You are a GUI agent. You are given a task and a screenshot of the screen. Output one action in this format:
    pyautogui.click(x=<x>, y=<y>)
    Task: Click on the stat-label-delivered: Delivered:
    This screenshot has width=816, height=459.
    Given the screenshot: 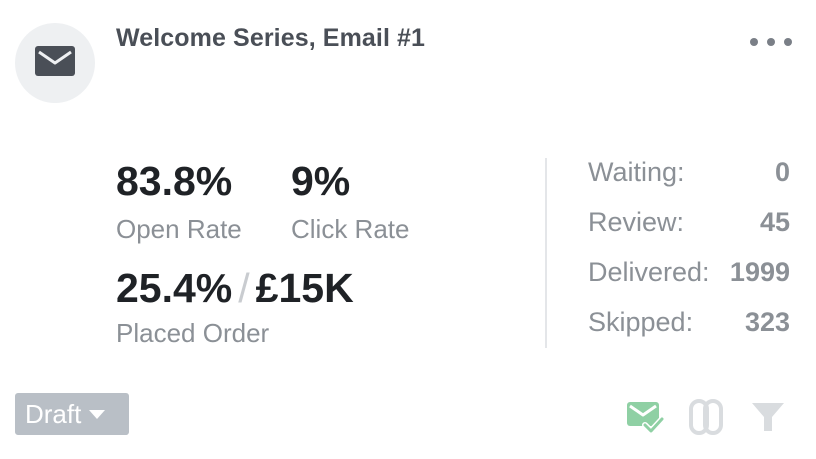 What is the action you would take?
    pyautogui.click(x=649, y=272)
    